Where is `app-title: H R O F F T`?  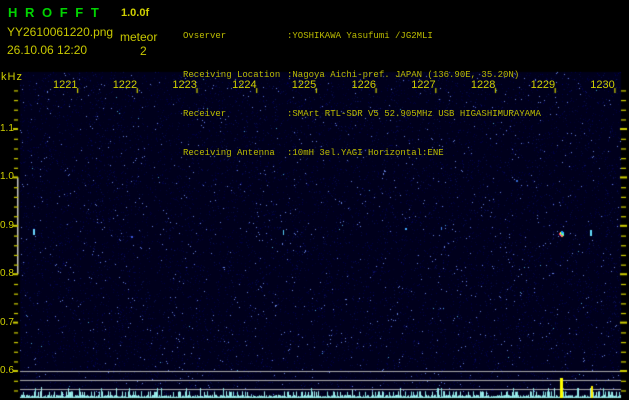
app-title: H R O F F T is located at coordinates (54, 12).